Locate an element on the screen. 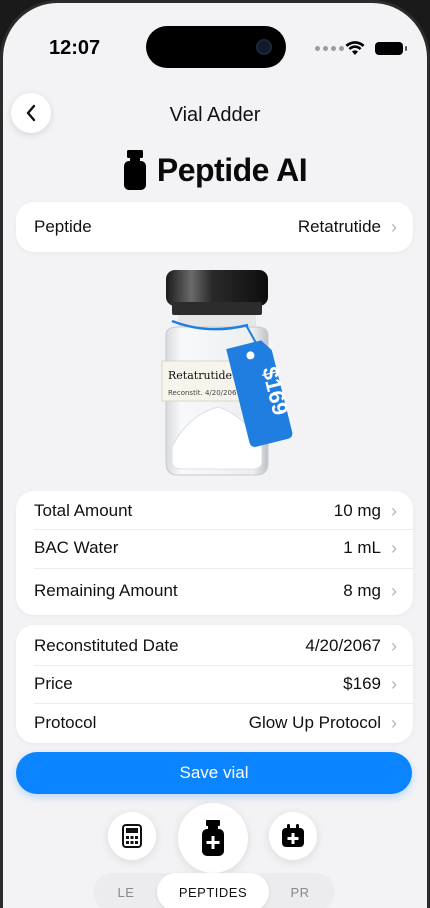  peptide-label: Peptide is located at coordinates (63, 226).